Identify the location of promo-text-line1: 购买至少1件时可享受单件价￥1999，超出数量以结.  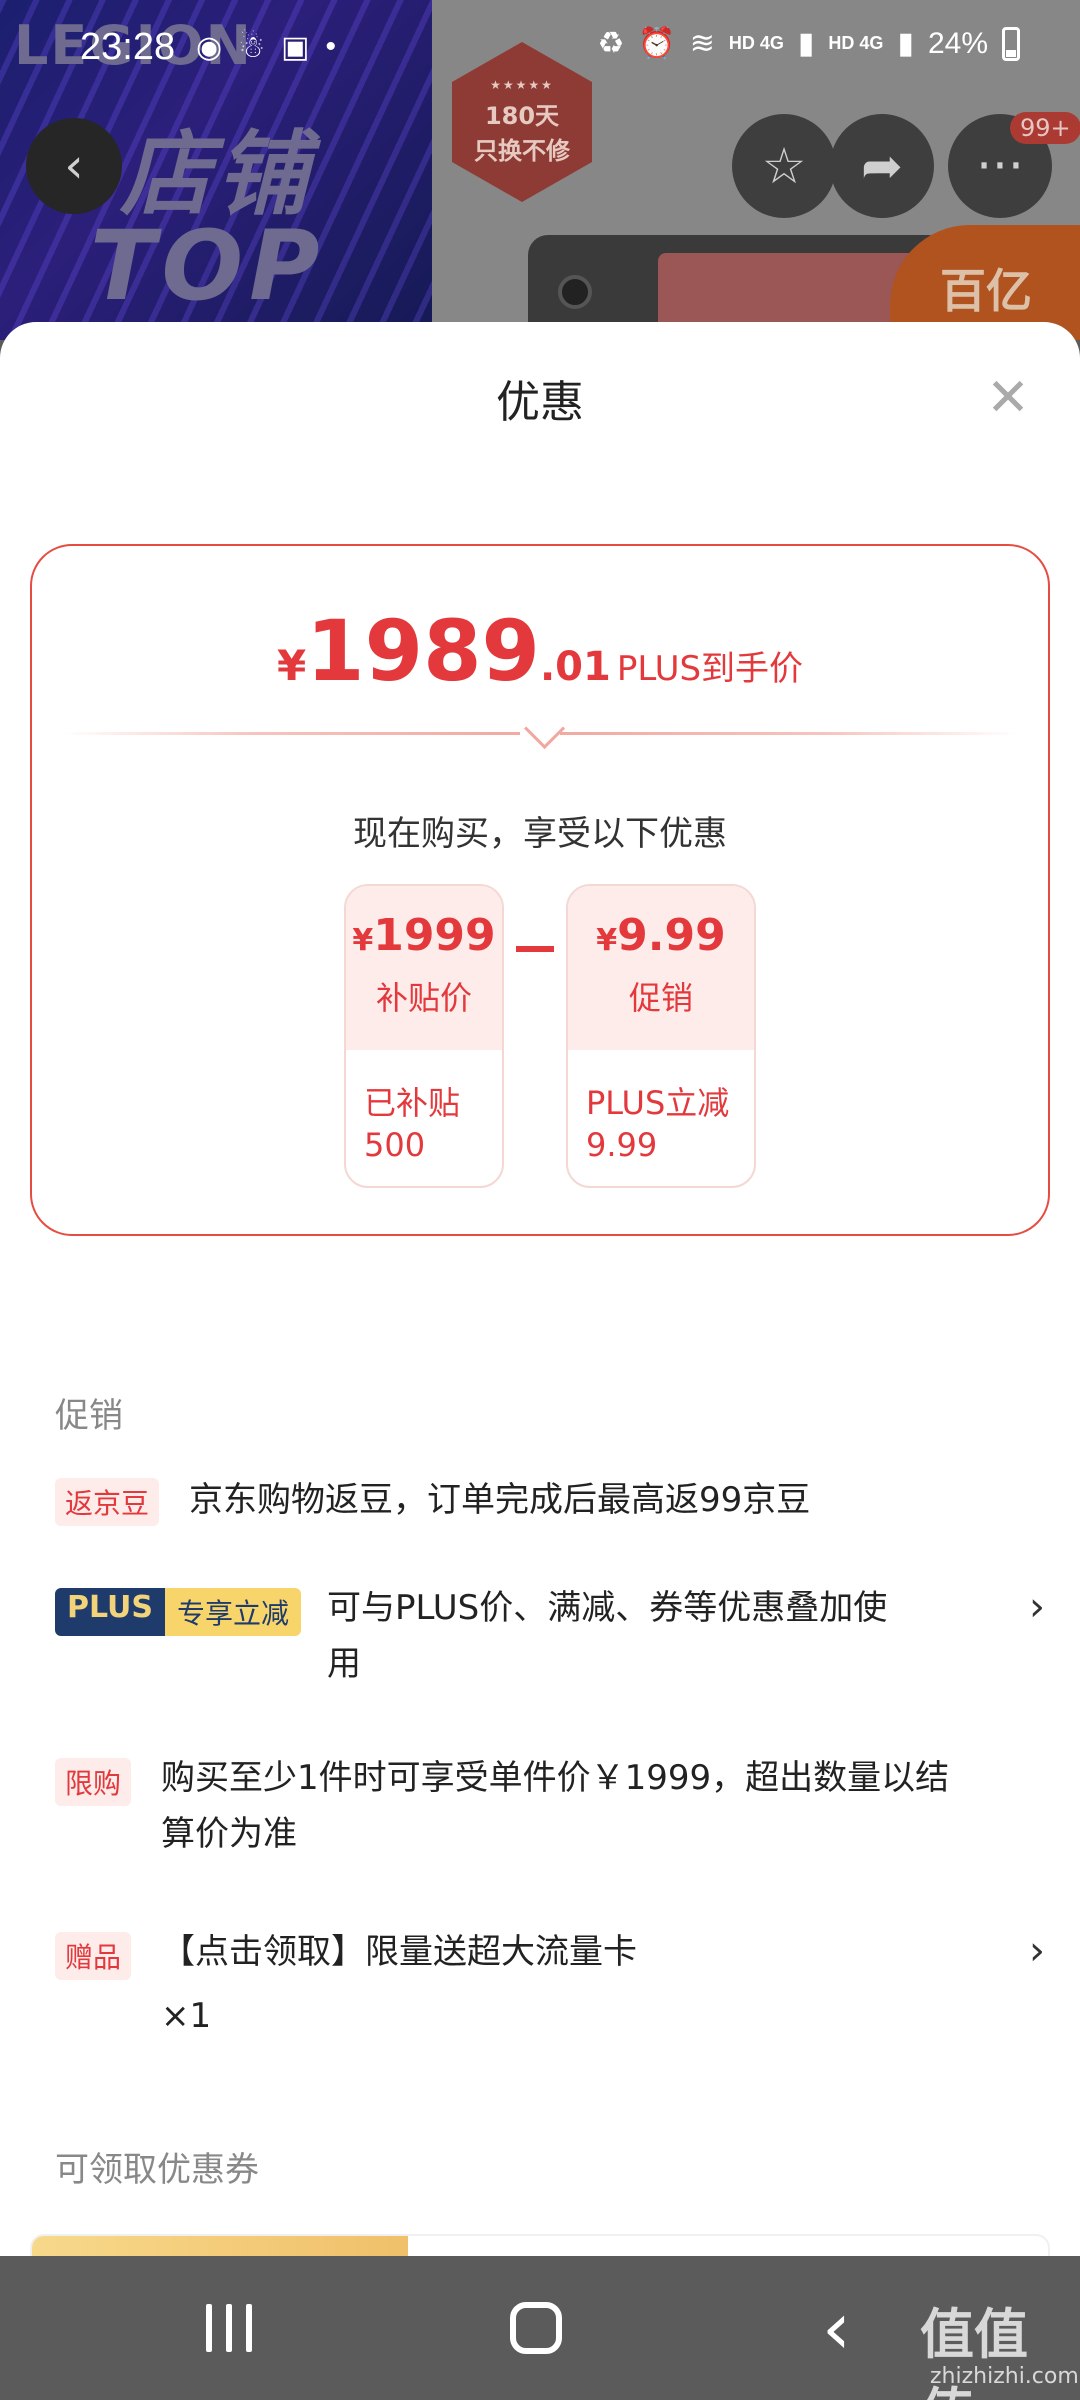
(555, 1778).